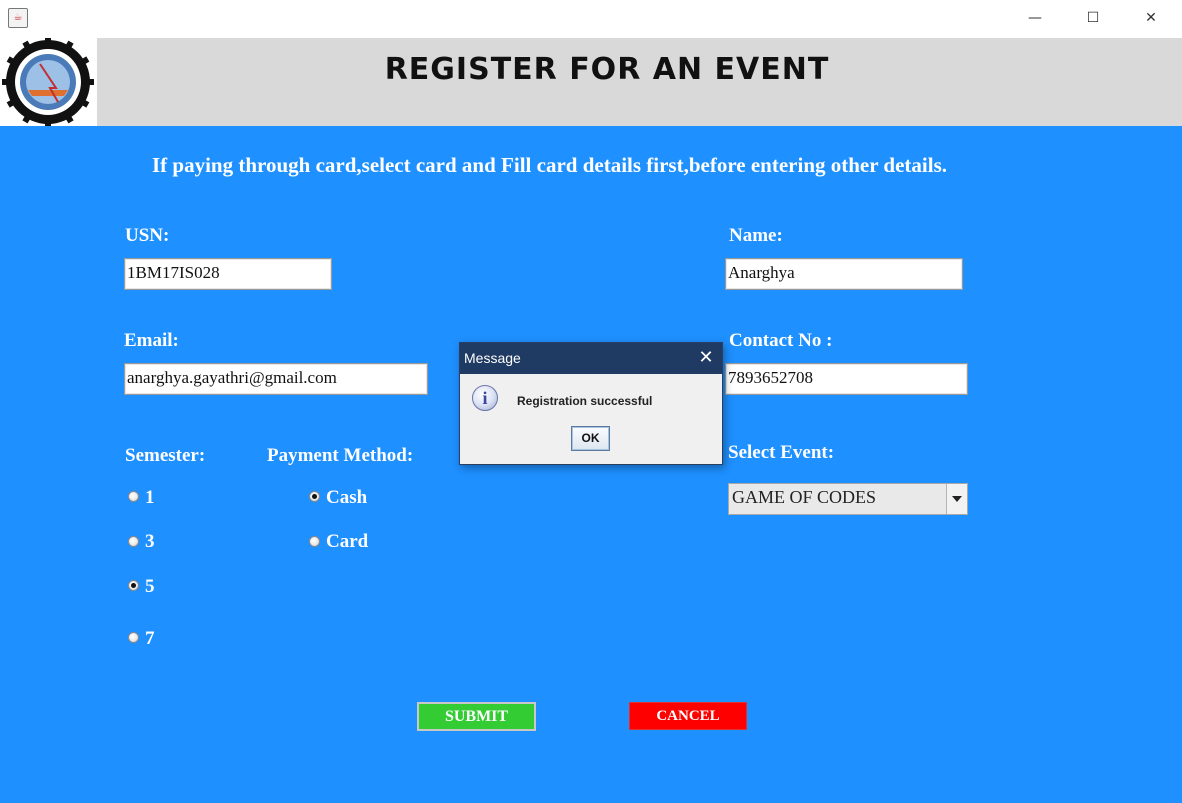 The width and height of the screenshot is (1182, 803). Describe the element at coordinates (48, 82) in the screenshot. I see `college-logo-icon` at that location.